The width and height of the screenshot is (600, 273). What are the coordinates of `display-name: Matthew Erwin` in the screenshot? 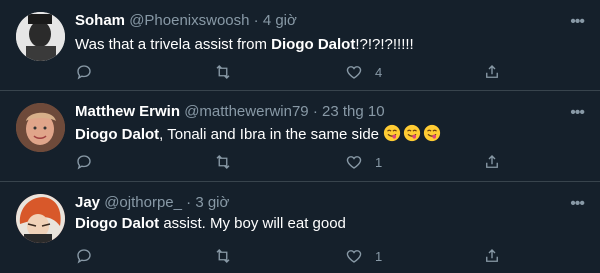 It's located at (127, 111).